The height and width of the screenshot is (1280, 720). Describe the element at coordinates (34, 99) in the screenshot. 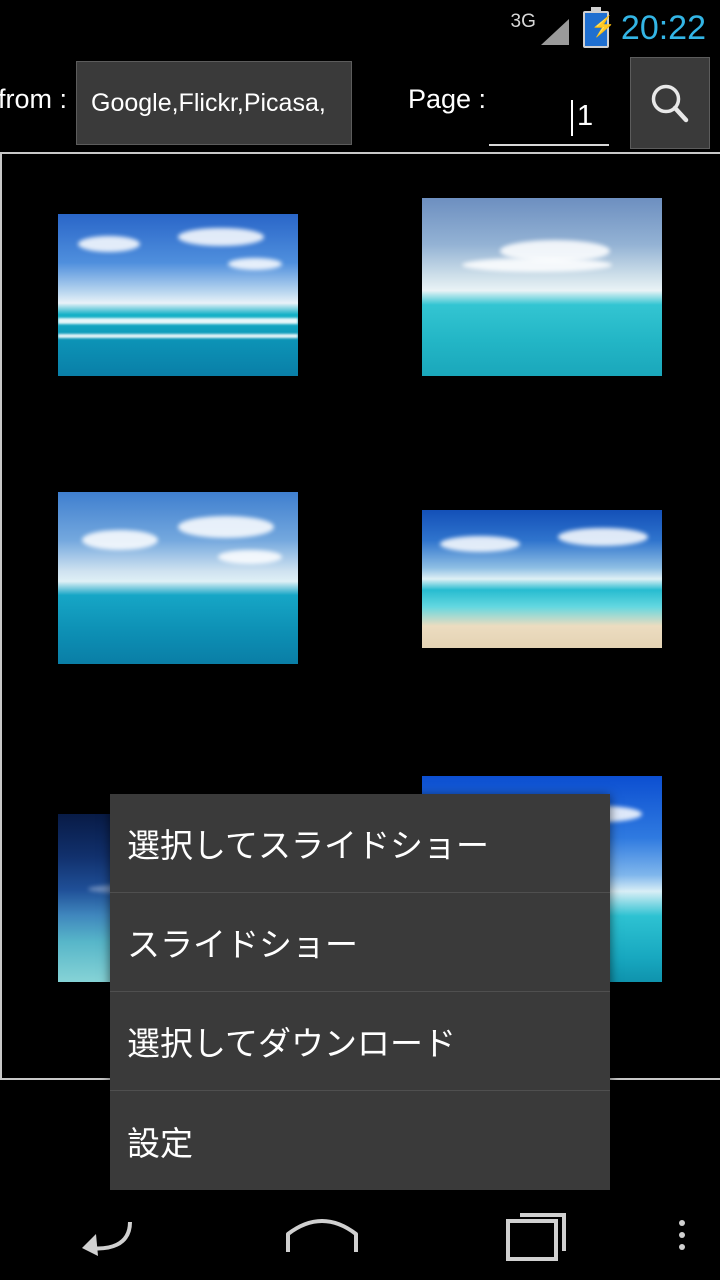

I see `from-label: from :` at that location.